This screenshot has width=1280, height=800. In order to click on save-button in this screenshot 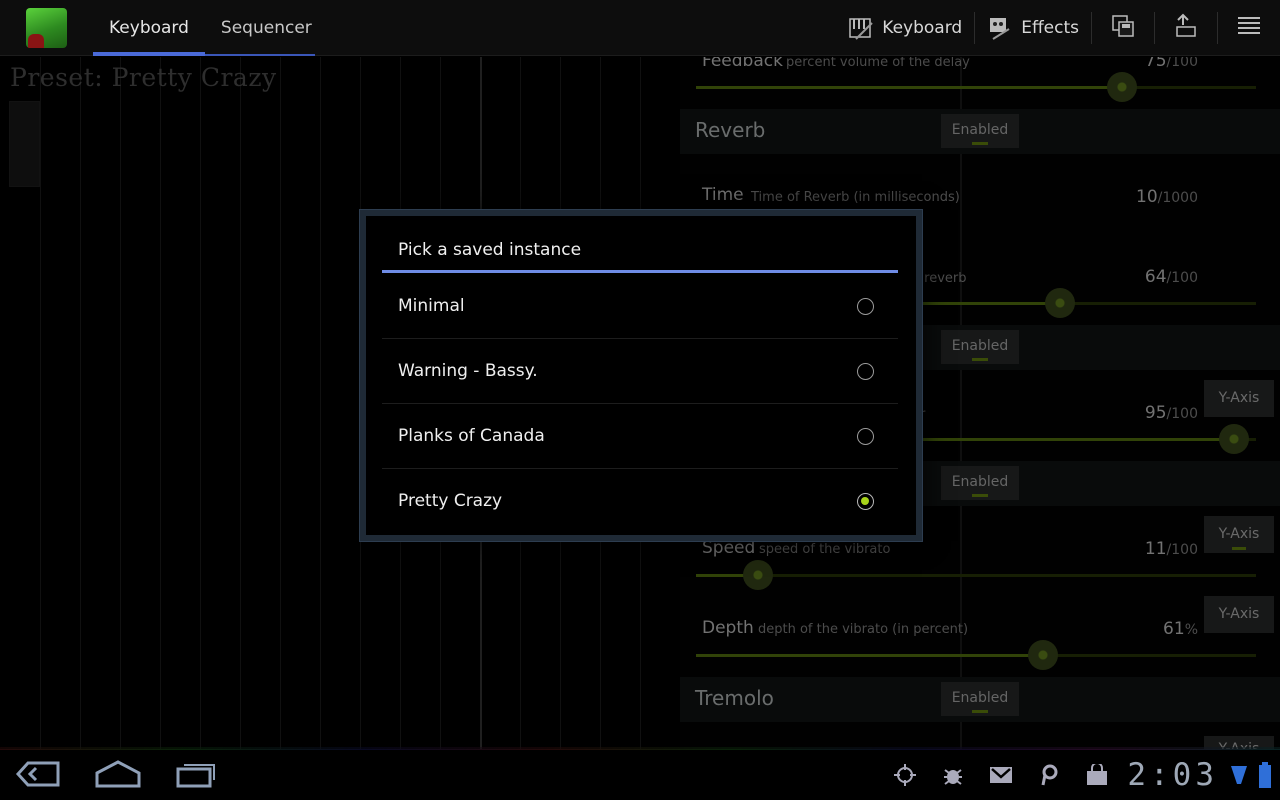, I will do `click(1123, 28)`.